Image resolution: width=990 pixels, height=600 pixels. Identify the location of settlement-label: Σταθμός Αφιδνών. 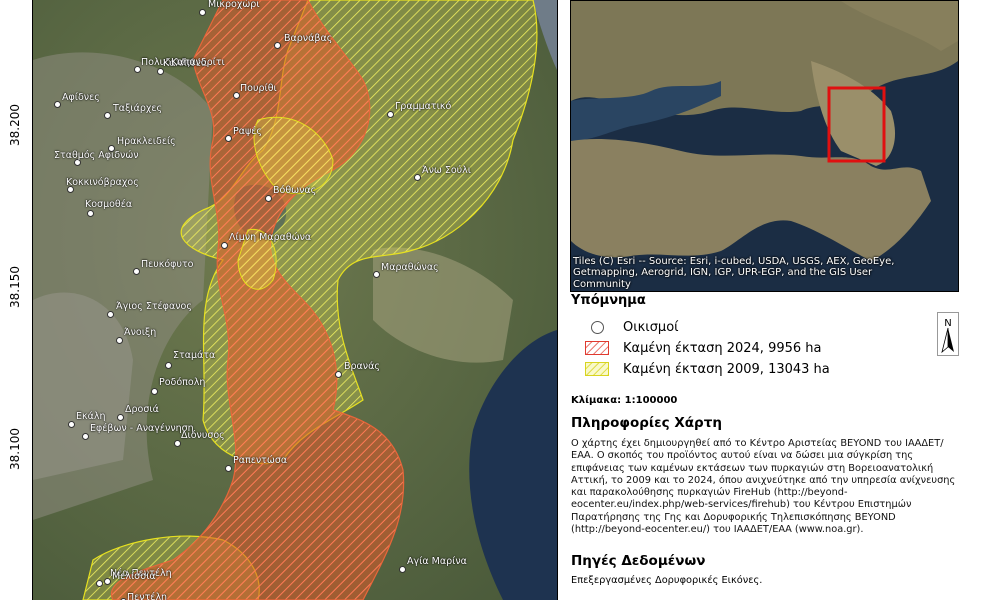
(96, 155).